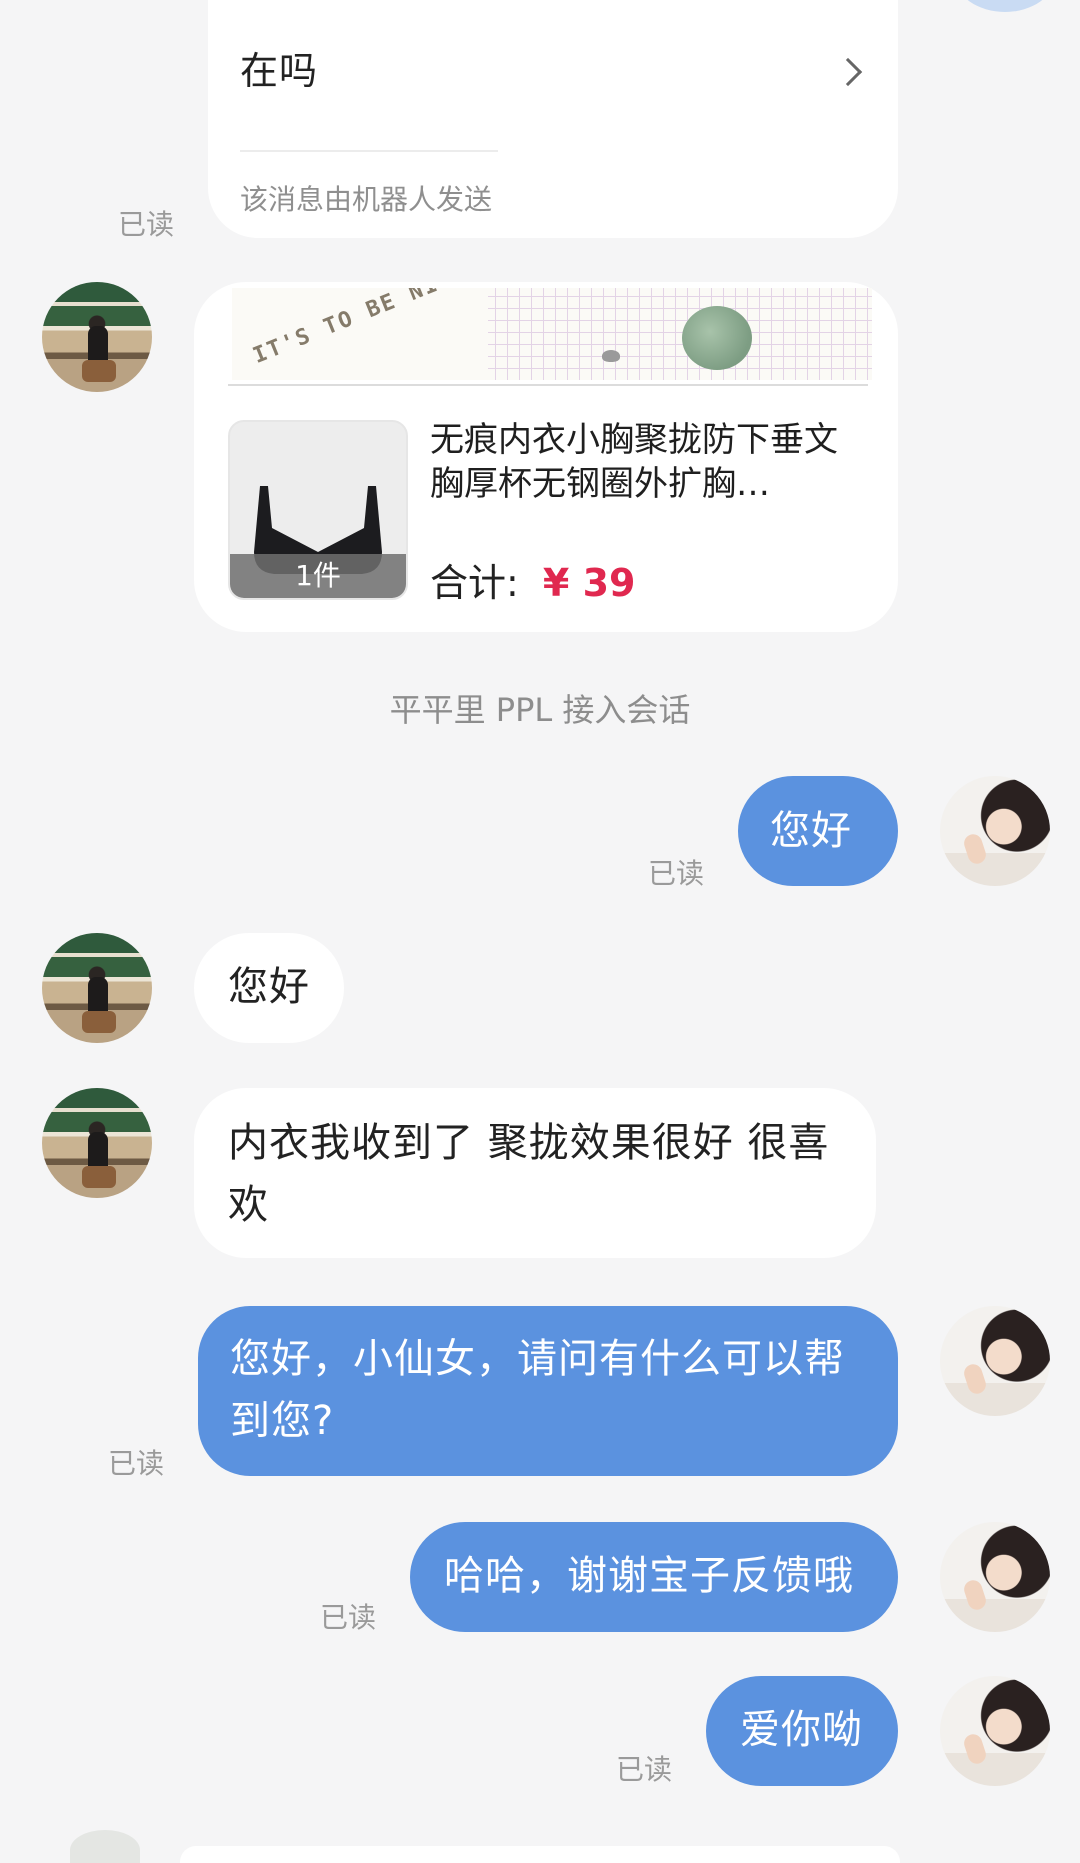  Describe the element at coordinates (366, 199) in the screenshot. I see `bot-footer-text: 该消息由机器人发送` at that location.